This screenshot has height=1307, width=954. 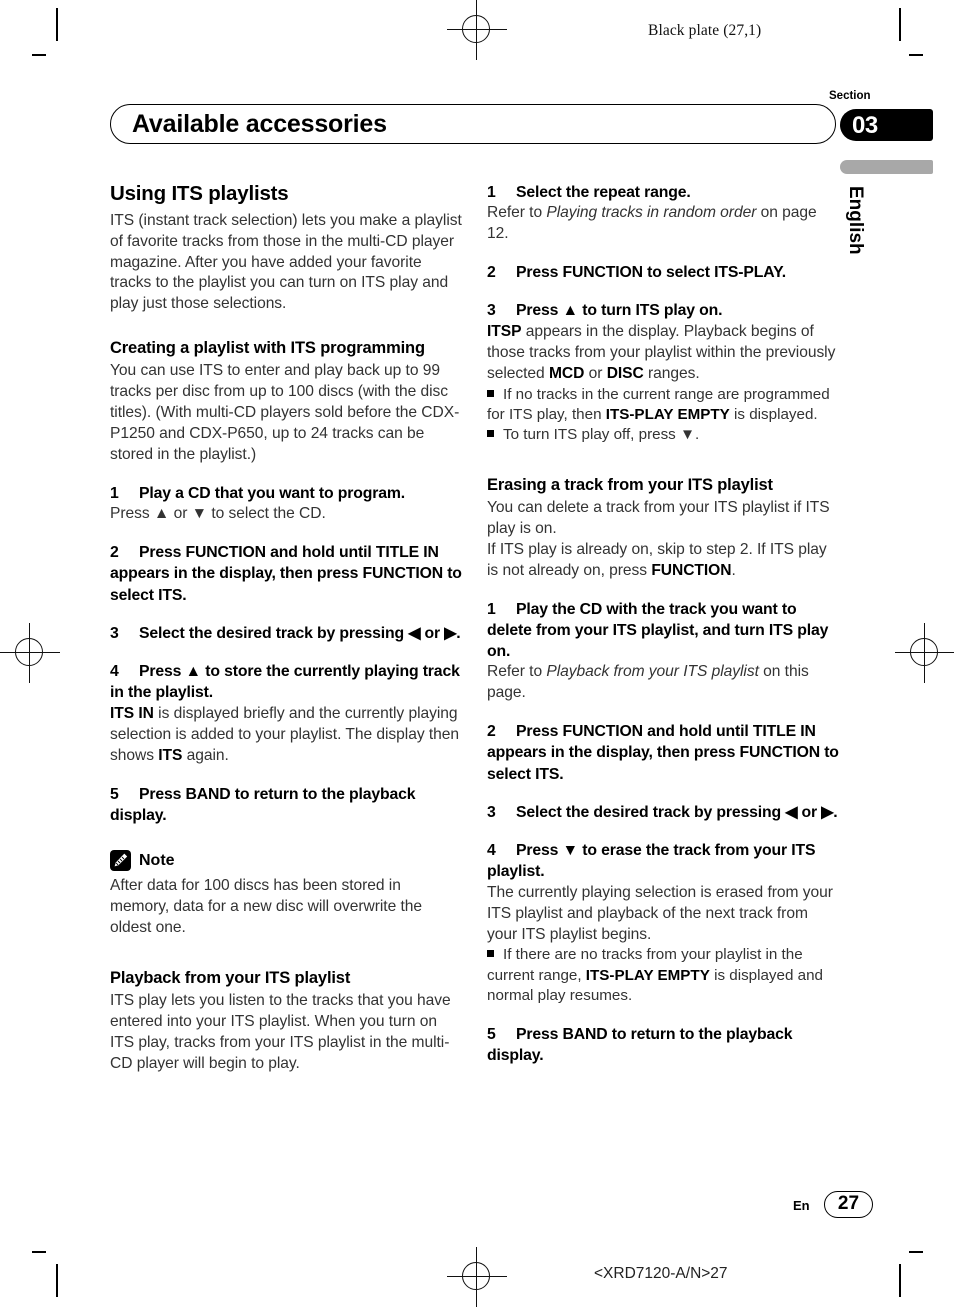 I want to click on crop-mark-bottom-right-v, so click(x=900, y=1280).